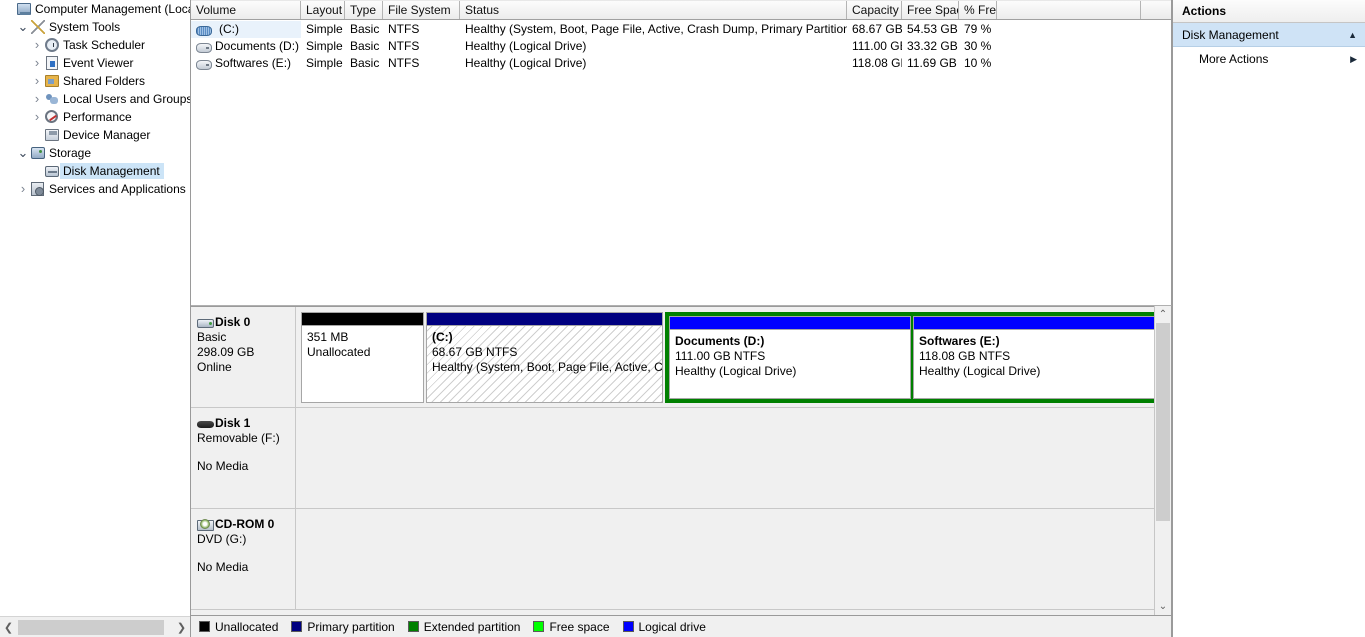 The image size is (1365, 637). What do you see at coordinates (364, 10) in the screenshot?
I see `column-header-type: Type` at bounding box center [364, 10].